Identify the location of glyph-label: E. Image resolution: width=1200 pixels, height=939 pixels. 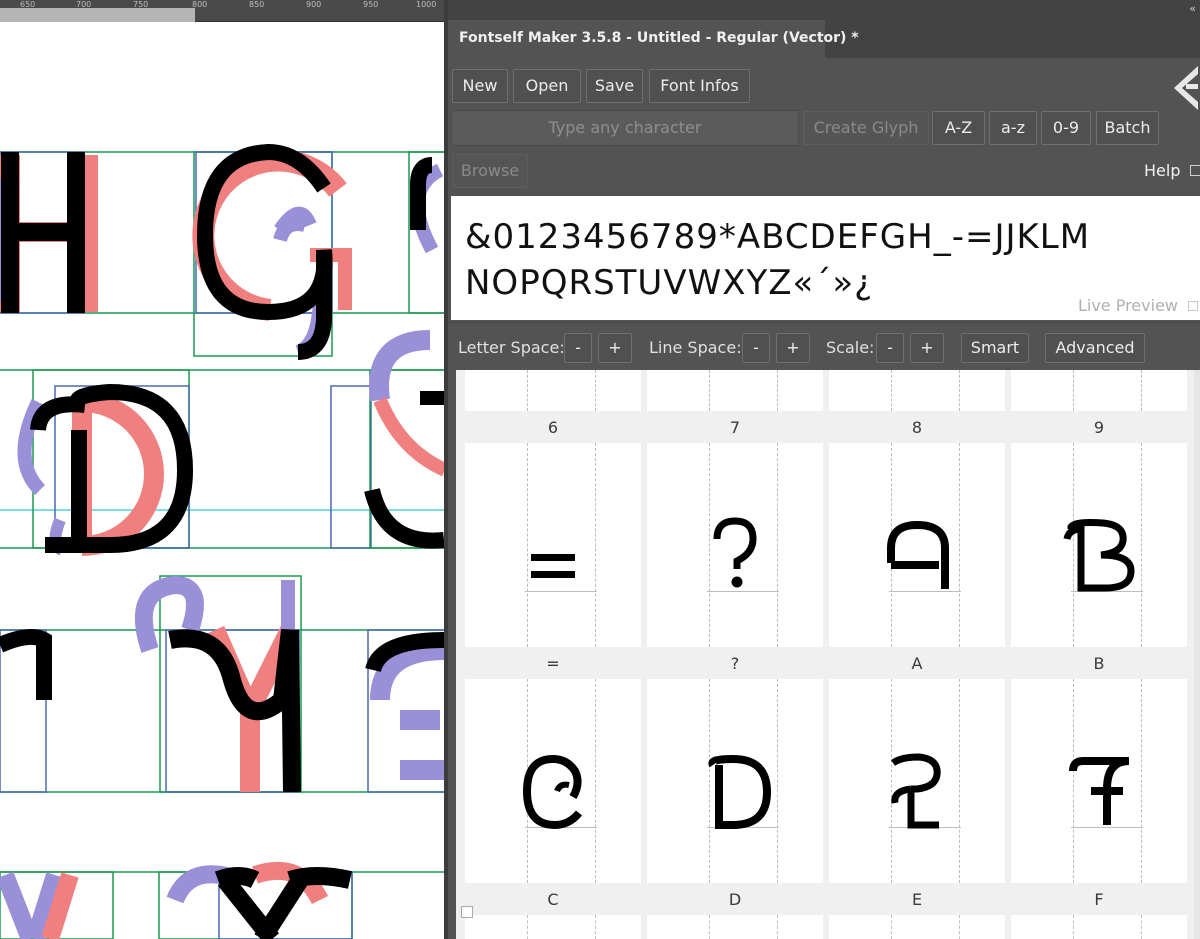
(917, 899).